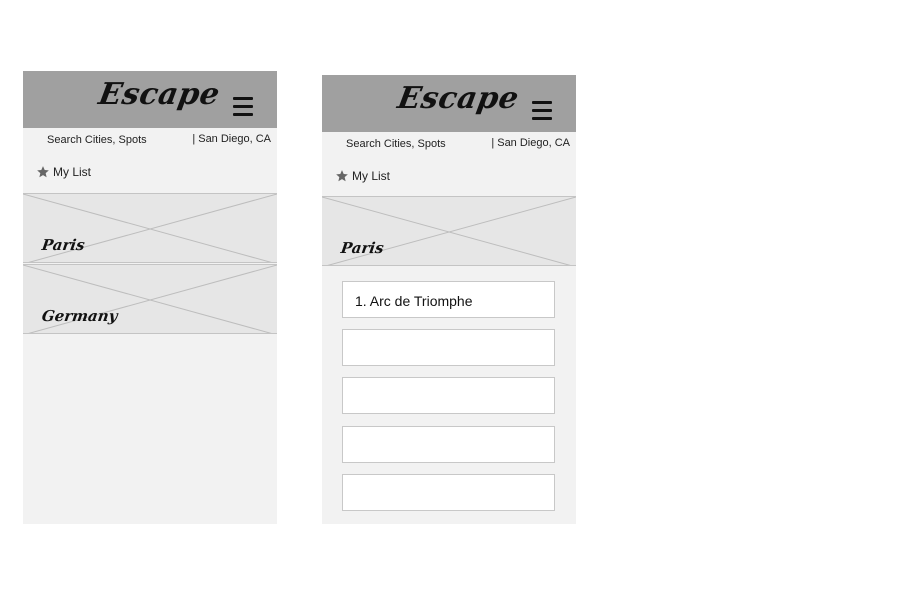 This screenshot has height=600, width=900. Describe the element at coordinates (79, 316) in the screenshot. I see `city-card-label: Germany` at that location.